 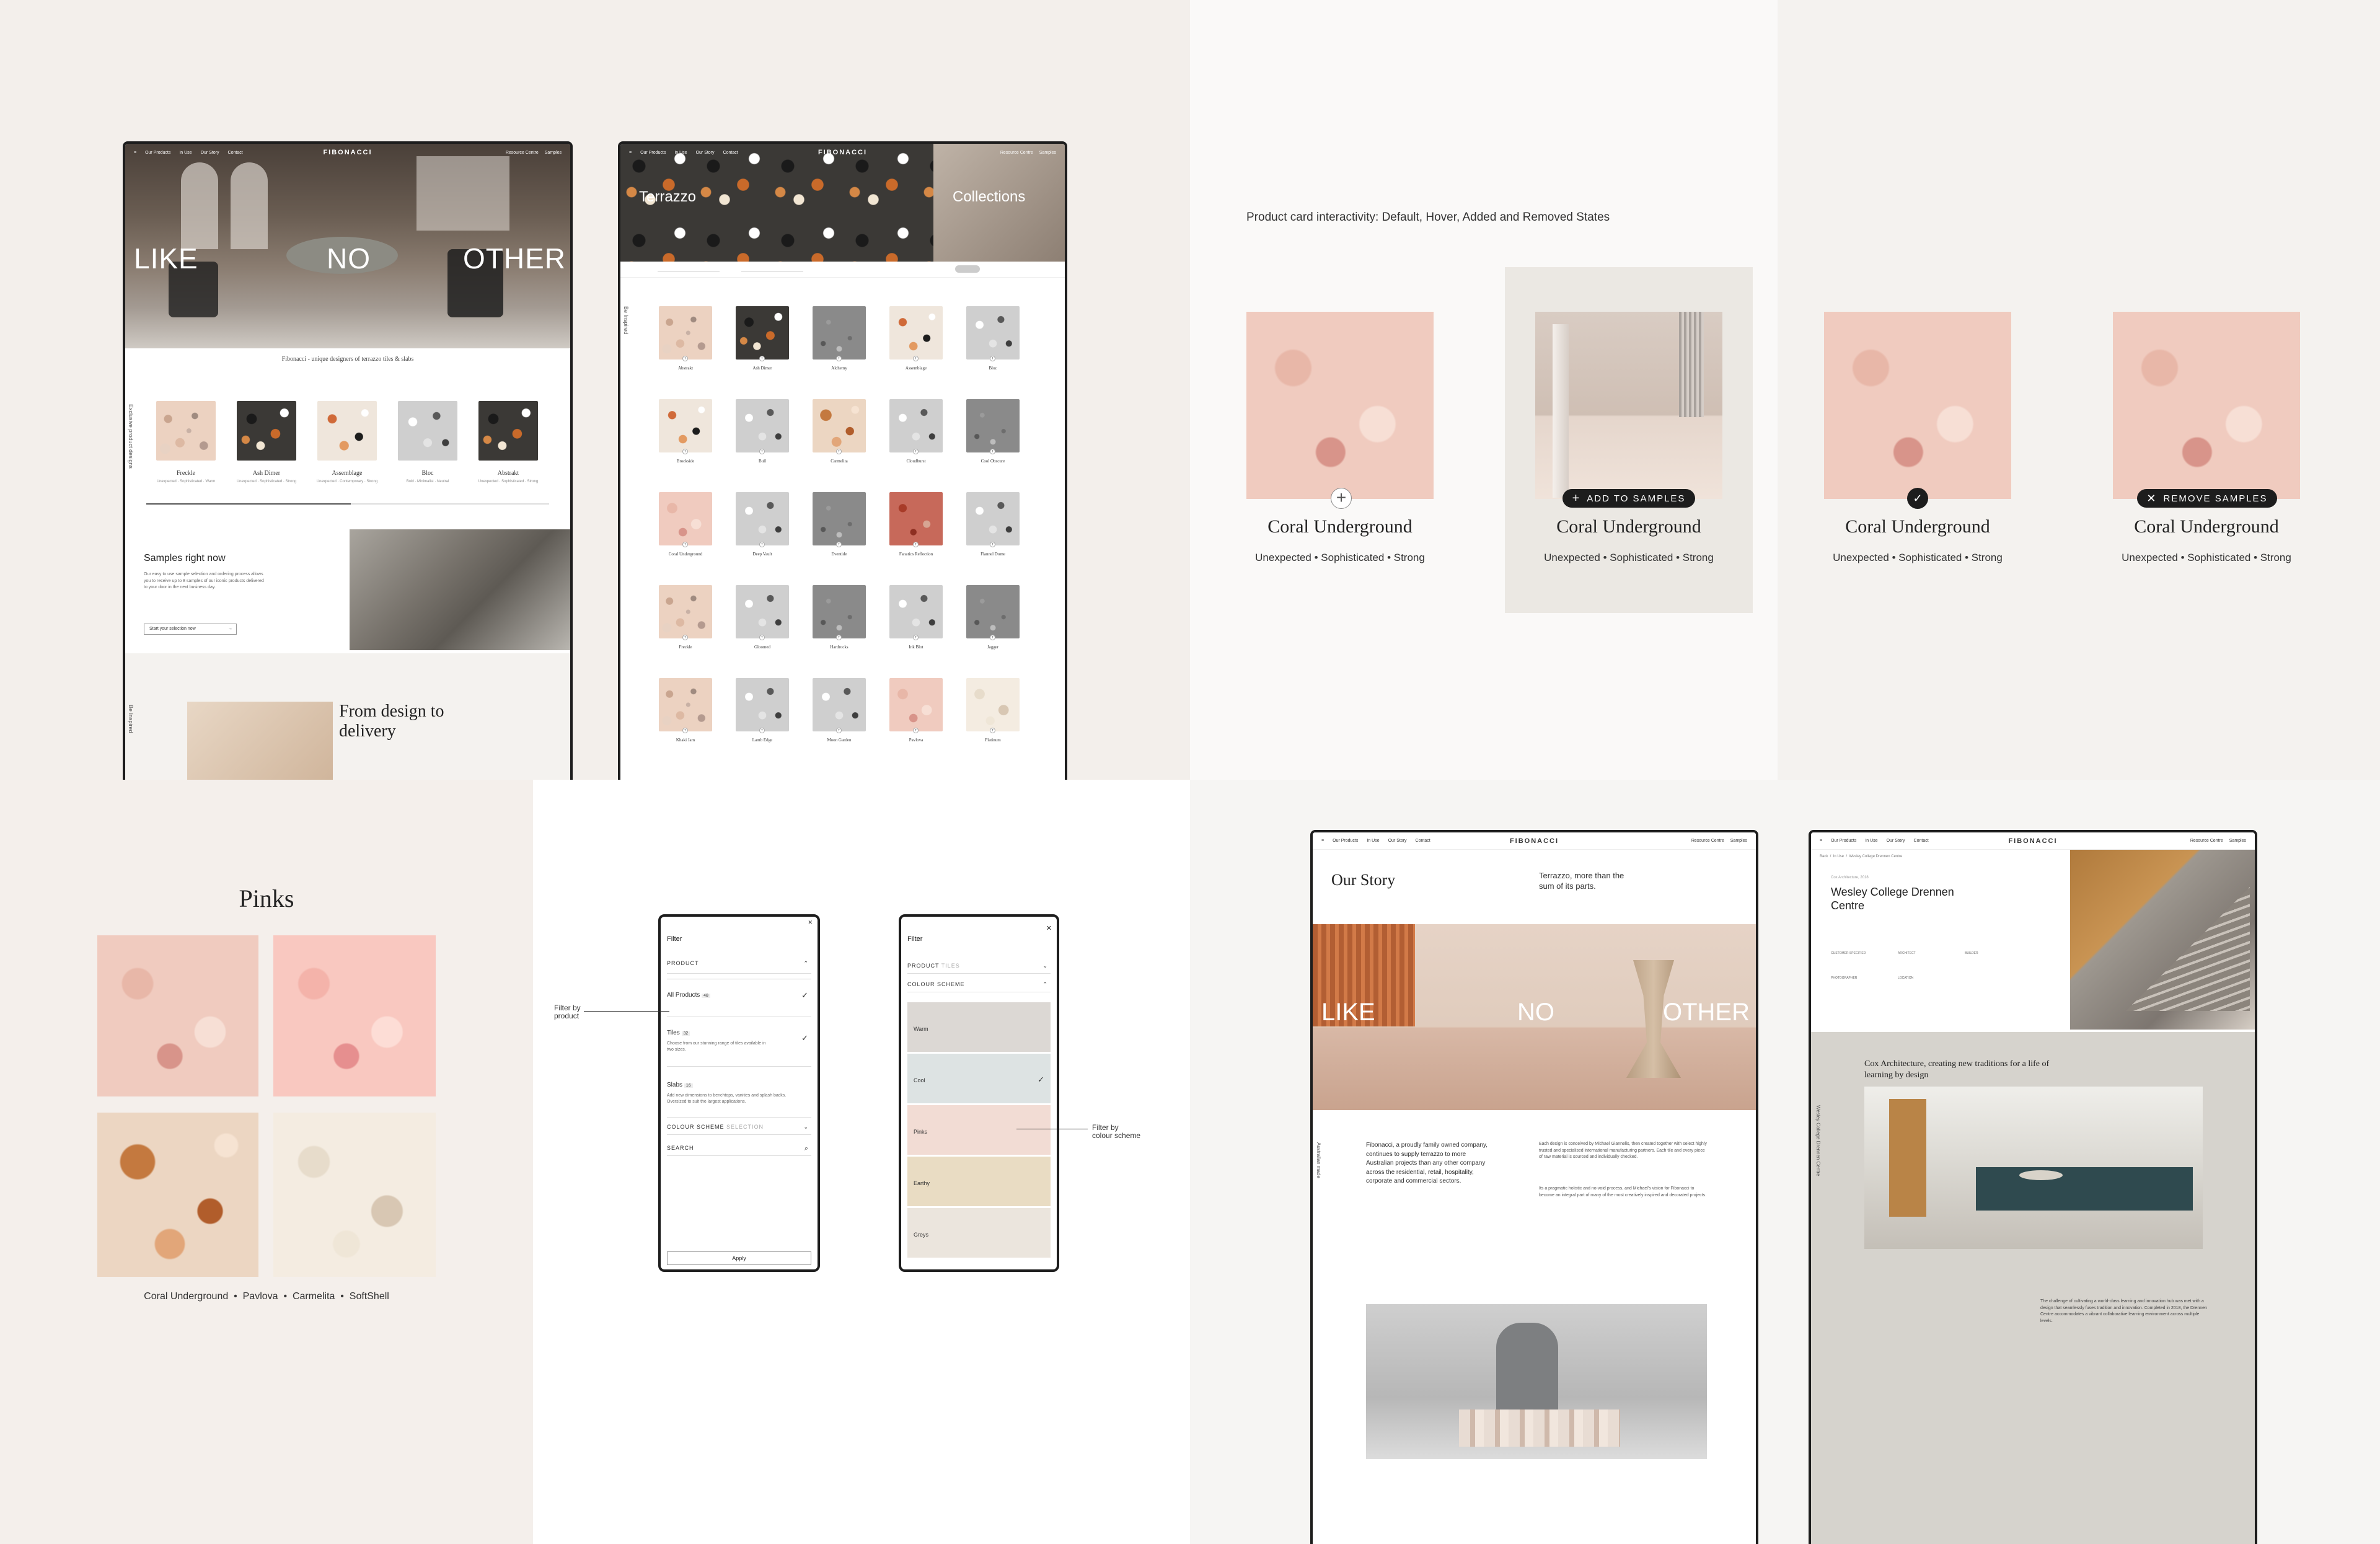 What do you see at coordinates (1917, 498) in the screenshot?
I see `check-icon: ✓` at bounding box center [1917, 498].